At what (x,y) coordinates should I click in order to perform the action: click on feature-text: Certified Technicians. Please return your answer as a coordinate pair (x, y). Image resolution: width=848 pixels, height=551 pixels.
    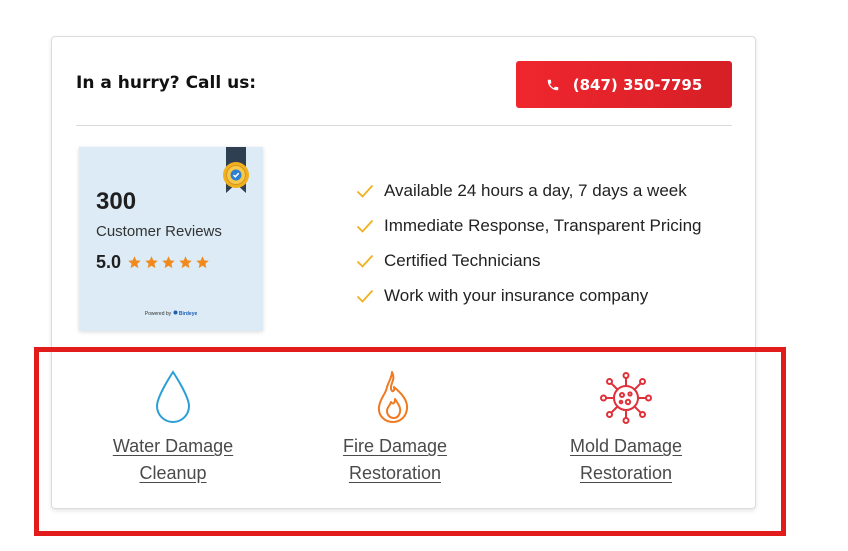
    Looking at the image, I should click on (462, 260).